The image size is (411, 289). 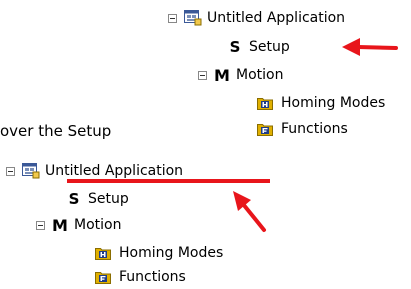 What do you see at coordinates (56, 131) in the screenshot?
I see `caption-text: over the Setup` at bounding box center [56, 131].